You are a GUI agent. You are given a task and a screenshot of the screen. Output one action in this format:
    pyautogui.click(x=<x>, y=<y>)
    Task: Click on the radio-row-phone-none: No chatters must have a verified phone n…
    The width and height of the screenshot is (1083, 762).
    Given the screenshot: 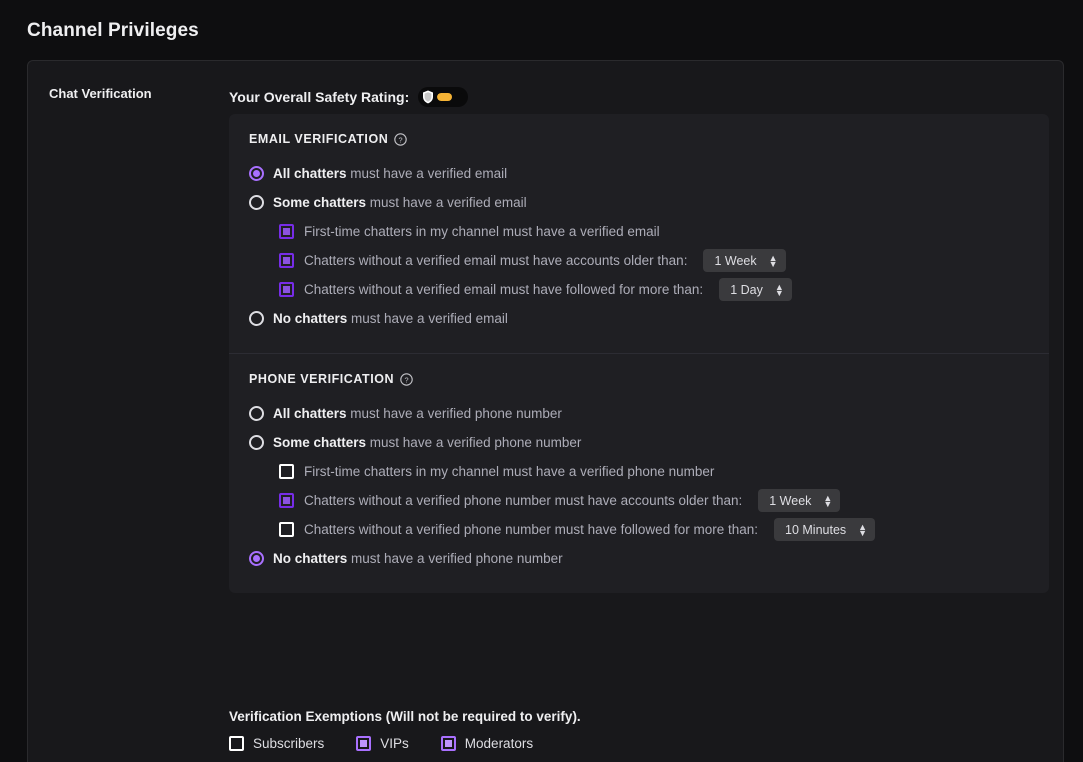 What is the action you would take?
    pyautogui.click(x=639, y=558)
    